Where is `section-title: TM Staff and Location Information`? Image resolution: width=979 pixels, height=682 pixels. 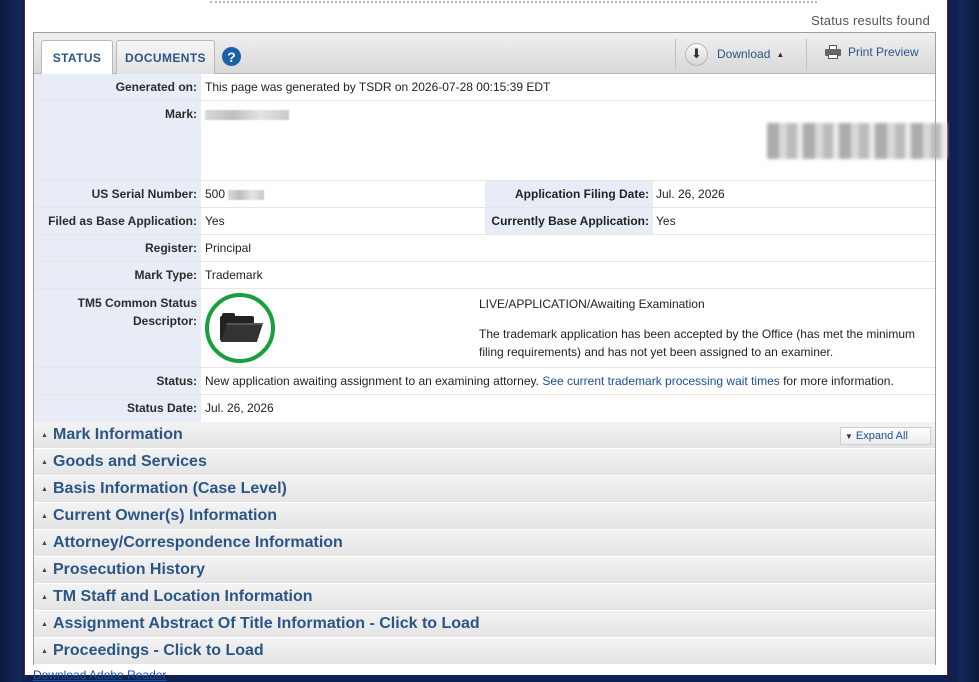 section-title: TM Staff and Location Information is located at coordinates (183, 596).